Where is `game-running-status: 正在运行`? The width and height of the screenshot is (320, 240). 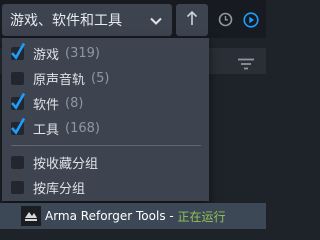
game-running-status: 正在运行 is located at coordinates (201, 216).